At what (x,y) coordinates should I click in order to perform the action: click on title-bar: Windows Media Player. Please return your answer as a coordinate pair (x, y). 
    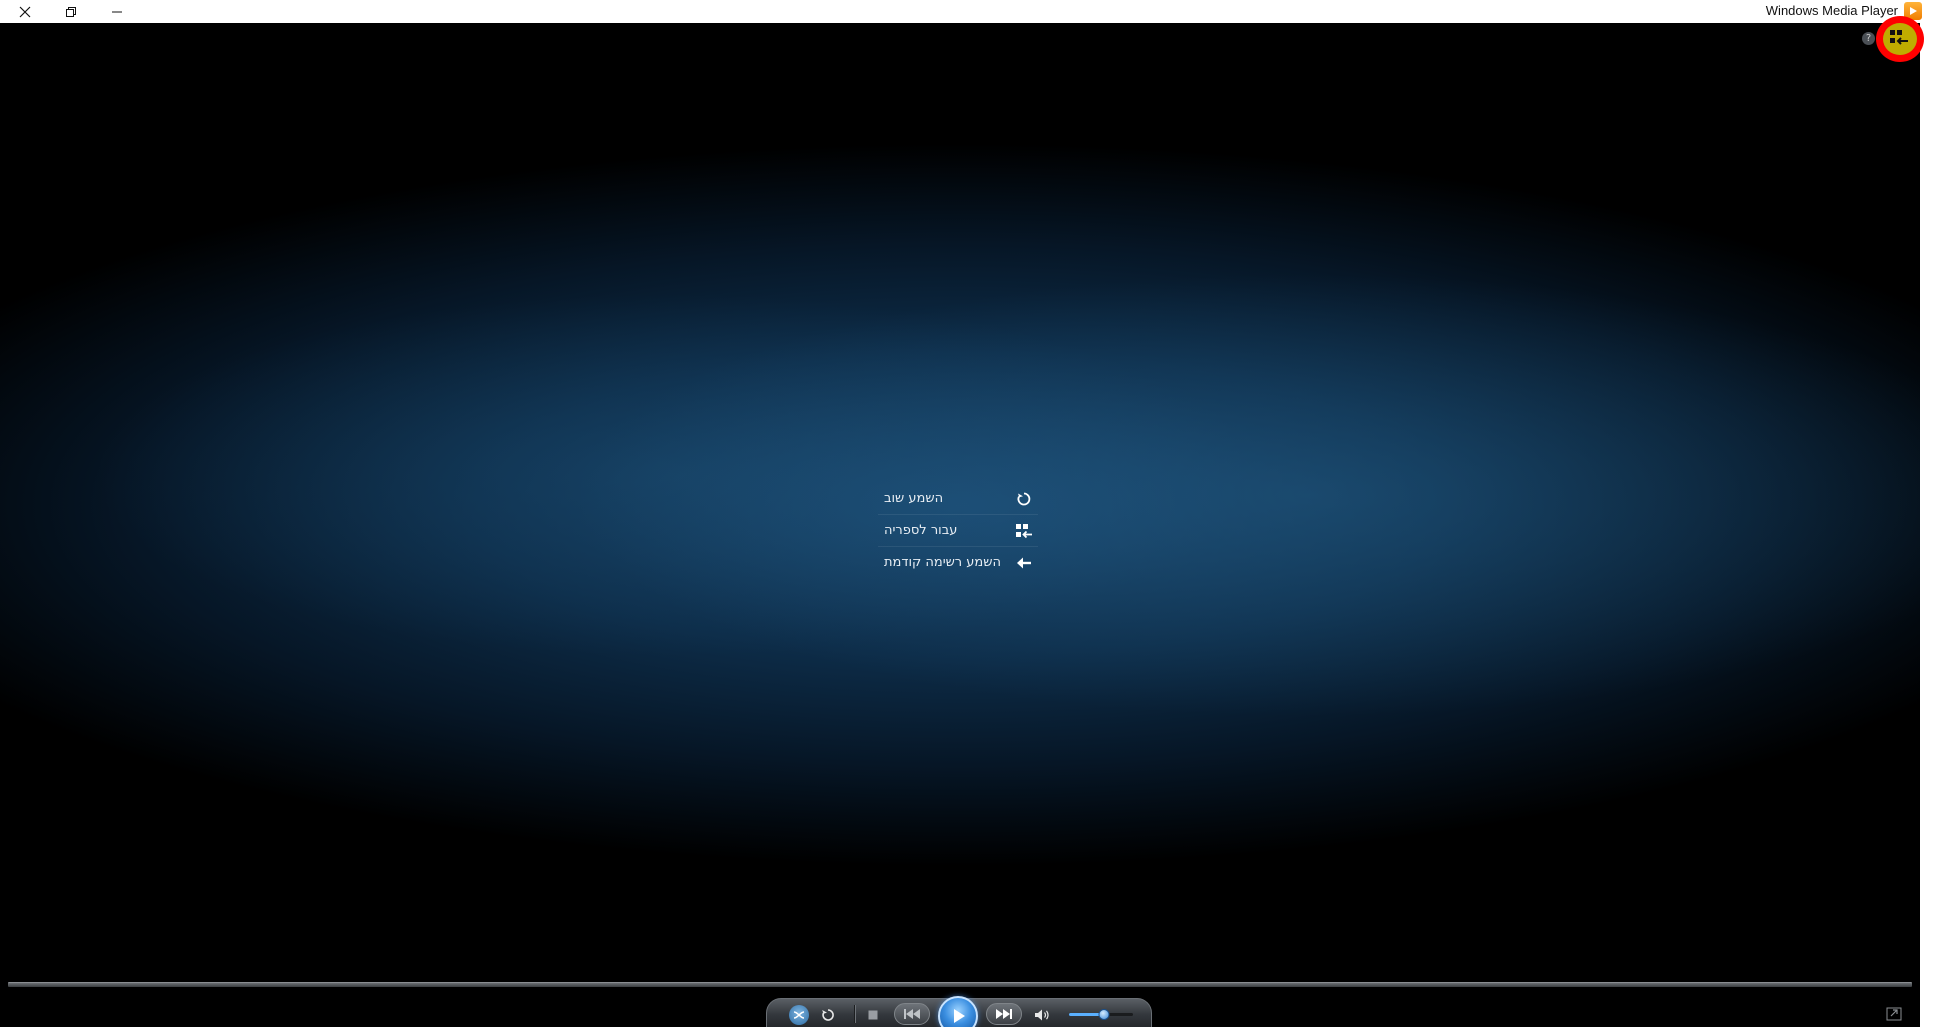
    Looking at the image, I should click on (968, 12).